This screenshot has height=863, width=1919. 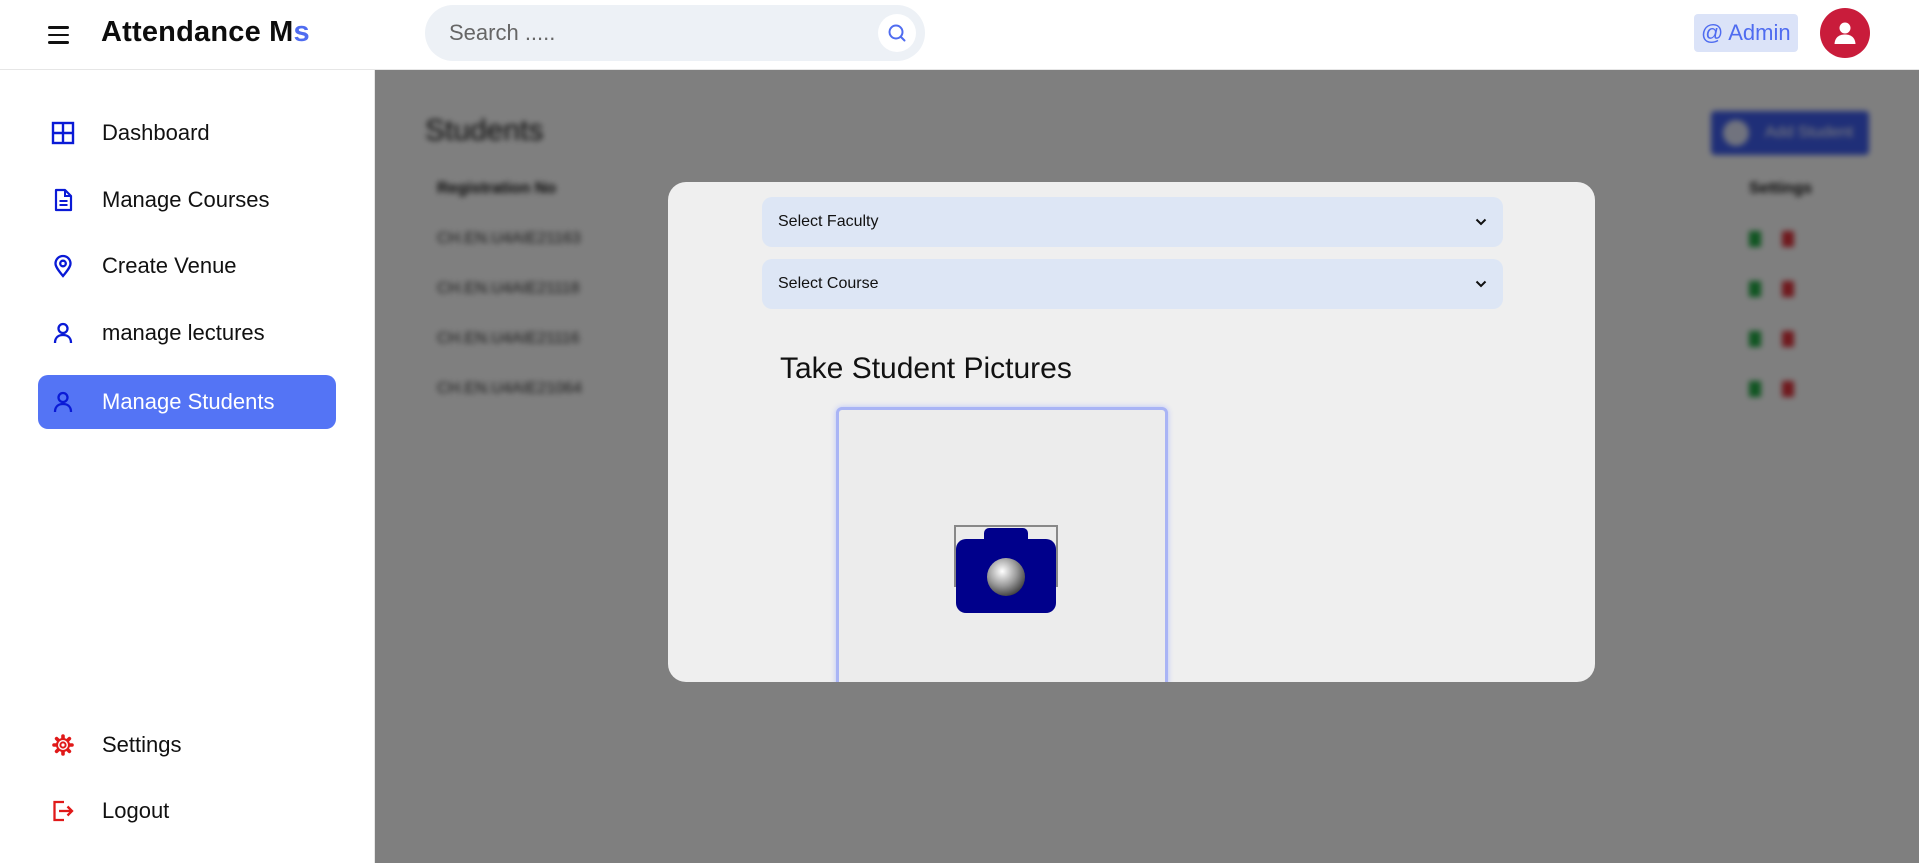 What do you see at coordinates (1746, 33) in the screenshot?
I see `admin-badge: @ Admin` at bounding box center [1746, 33].